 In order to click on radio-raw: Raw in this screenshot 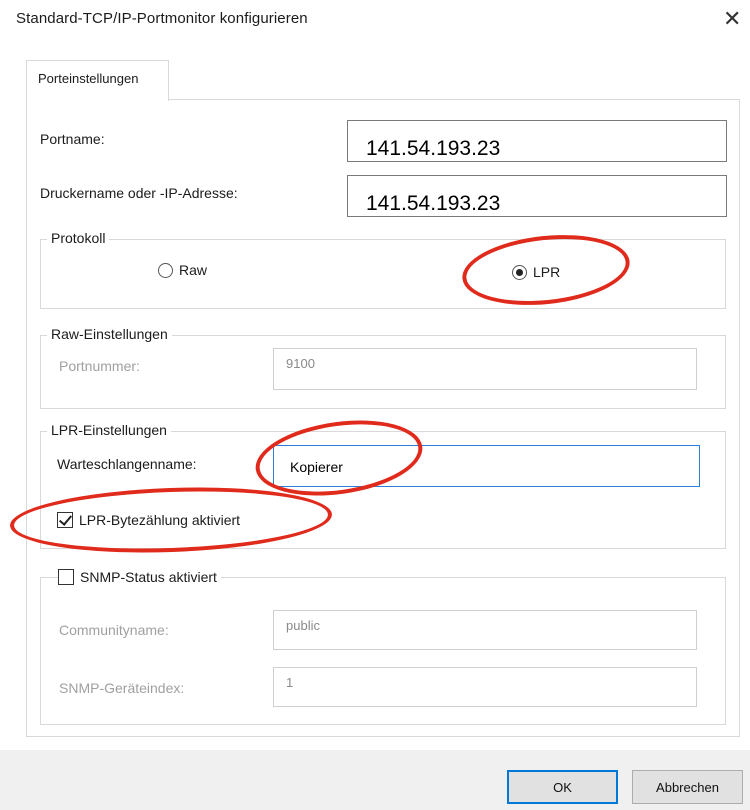, I will do `click(182, 270)`.